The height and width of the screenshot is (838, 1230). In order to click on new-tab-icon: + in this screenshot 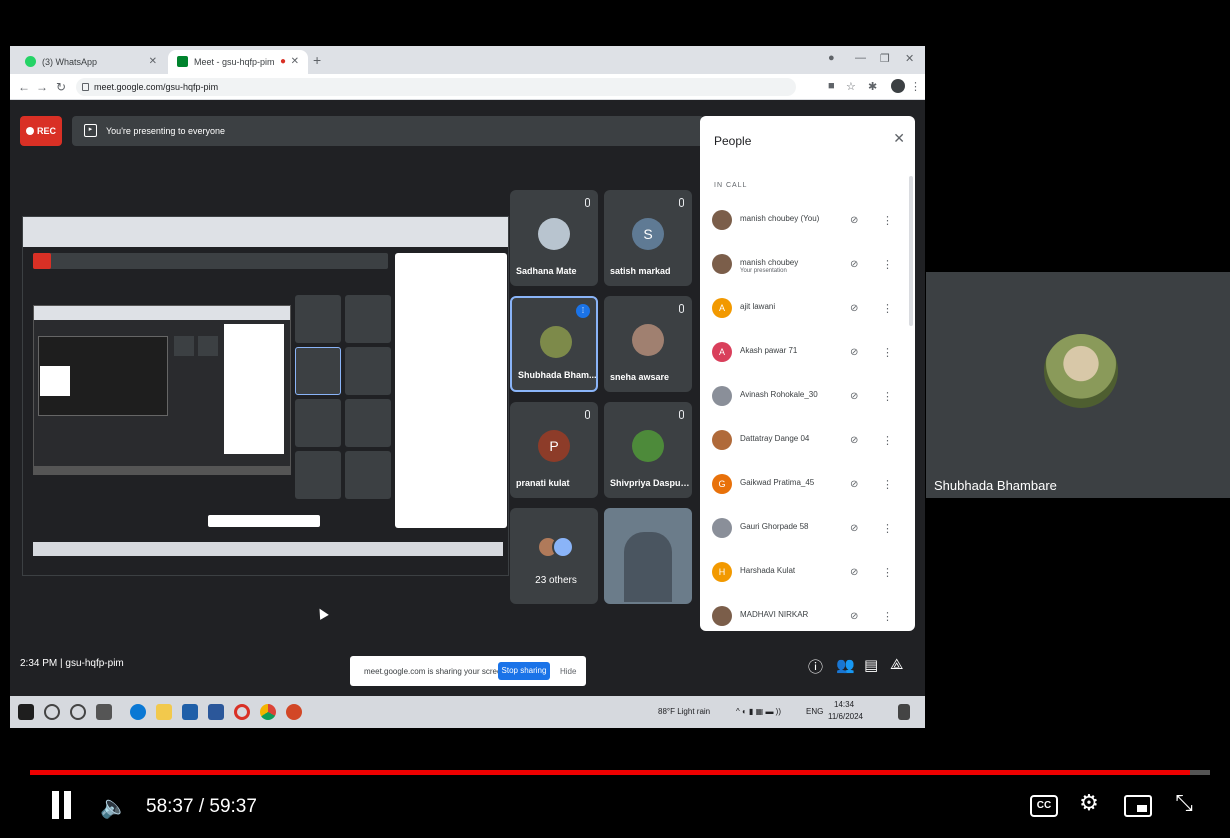, I will do `click(317, 60)`.